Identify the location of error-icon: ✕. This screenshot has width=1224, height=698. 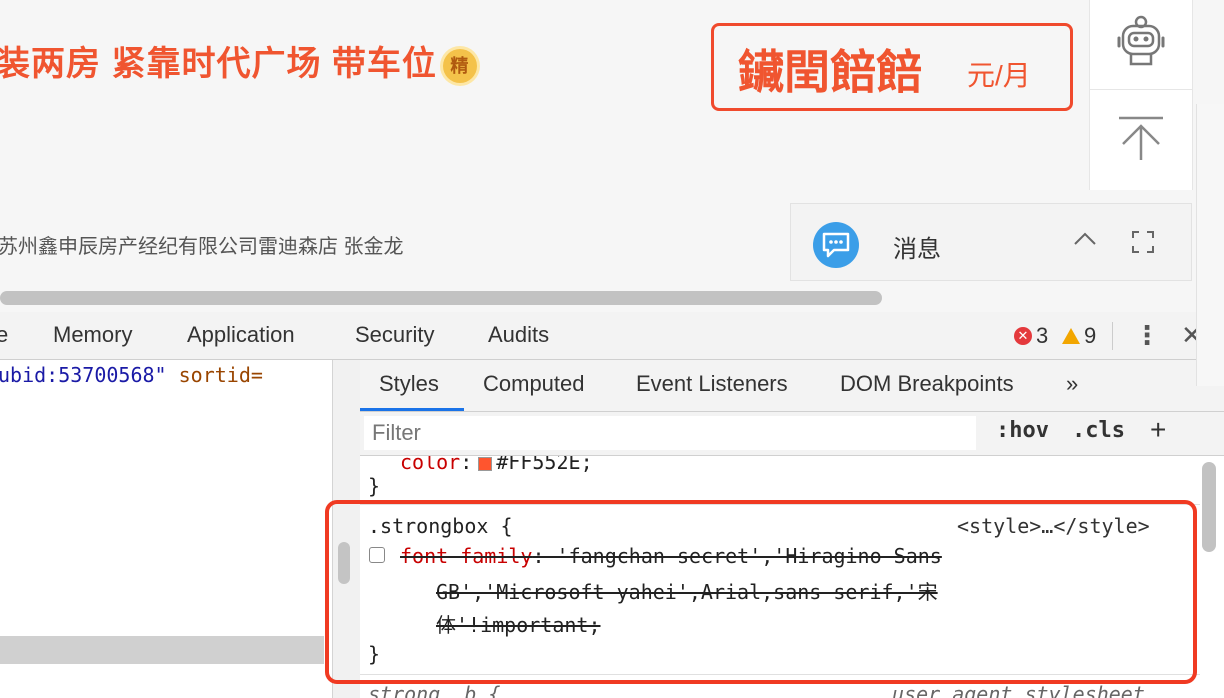
(1023, 336).